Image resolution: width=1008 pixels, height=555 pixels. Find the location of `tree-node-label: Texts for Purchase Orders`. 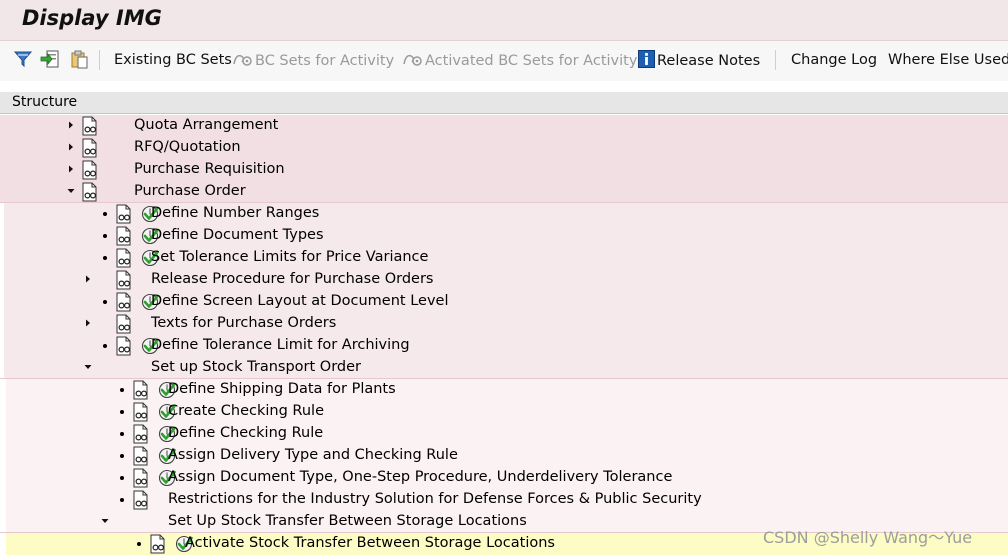

tree-node-label: Texts for Purchase Orders is located at coordinates (243, 323).